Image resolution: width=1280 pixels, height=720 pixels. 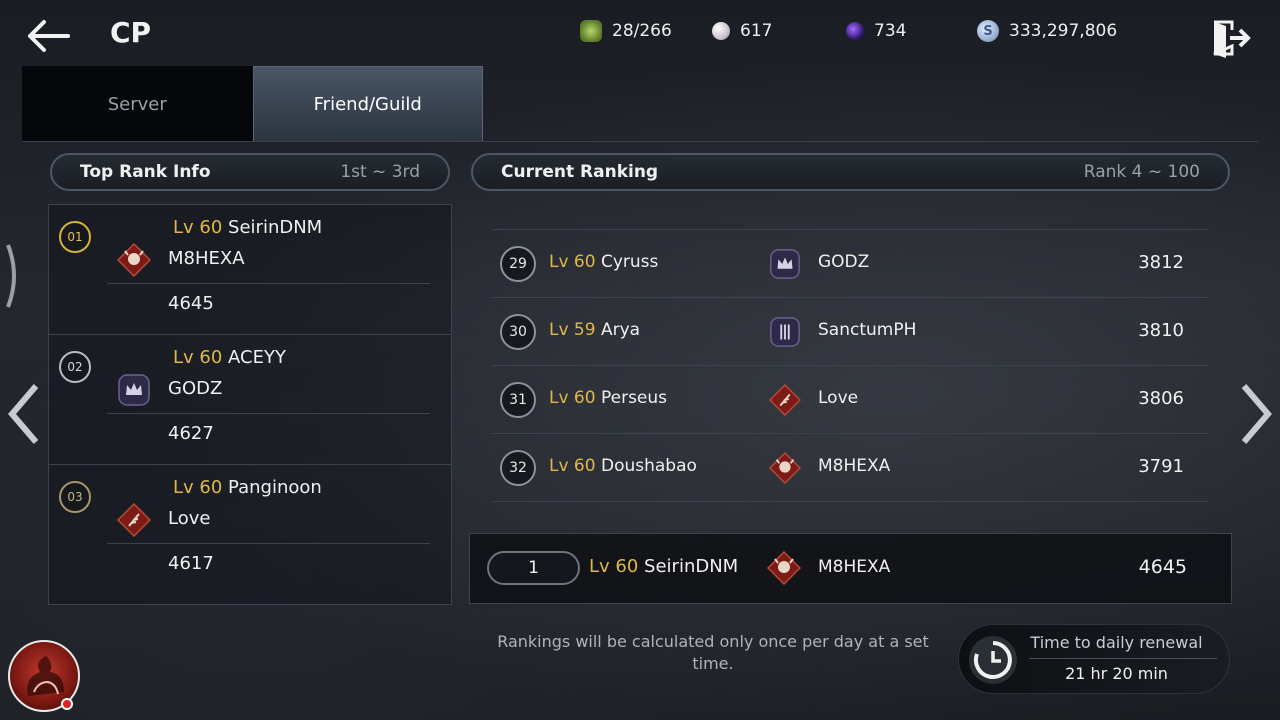 I want to click on currency-pearl: 617, so click(x=742, y=31).